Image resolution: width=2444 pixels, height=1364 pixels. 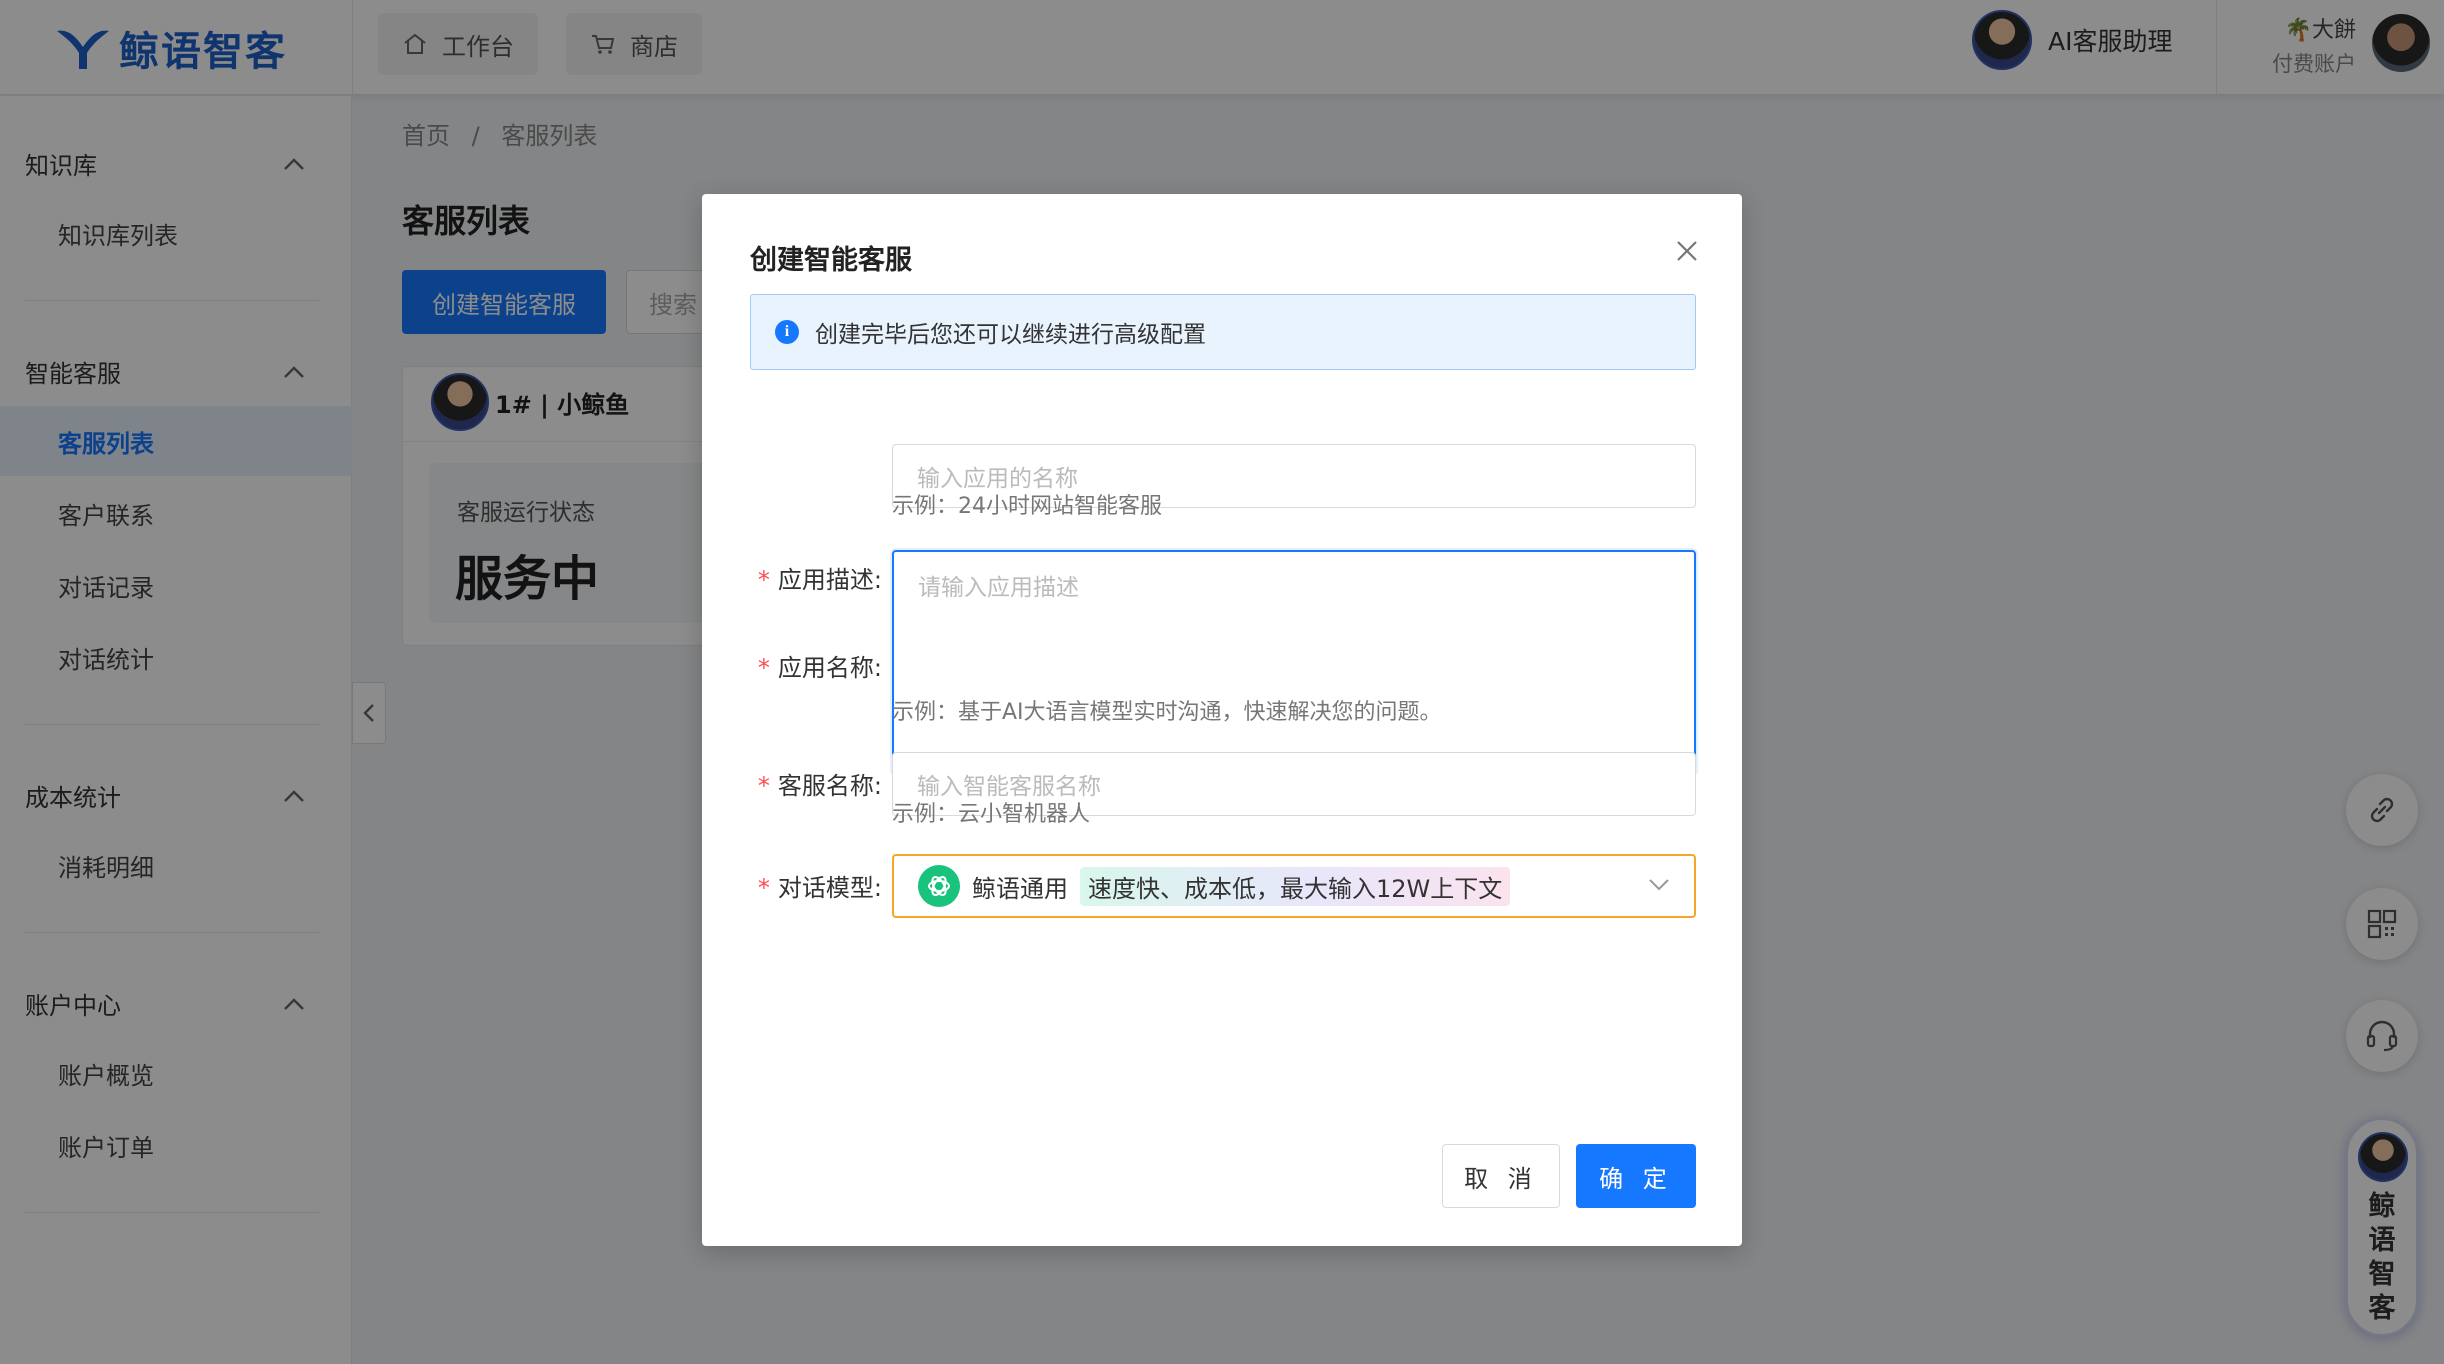 What do you see at coordinates (1010, 335) in the screenshot?
I see `alert-text: 创建完毕后您还可以继续进行高级配置` at bounding box center [1010, 335].